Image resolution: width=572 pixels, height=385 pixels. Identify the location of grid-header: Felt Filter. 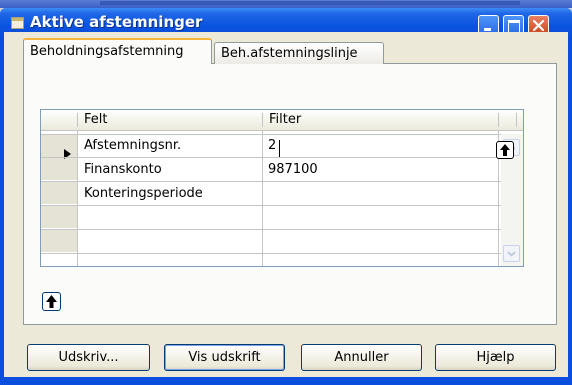
(282, 120).